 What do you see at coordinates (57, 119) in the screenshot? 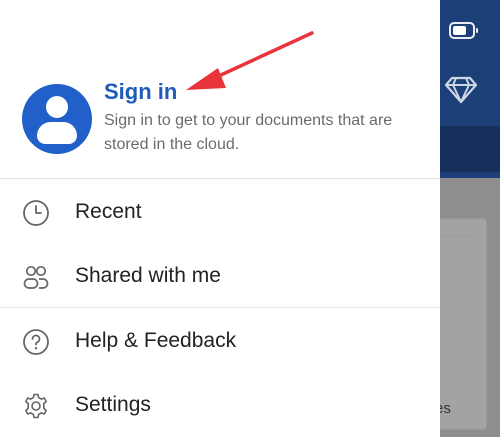
I see `avatar-icon` at bounding box center [57, 119].